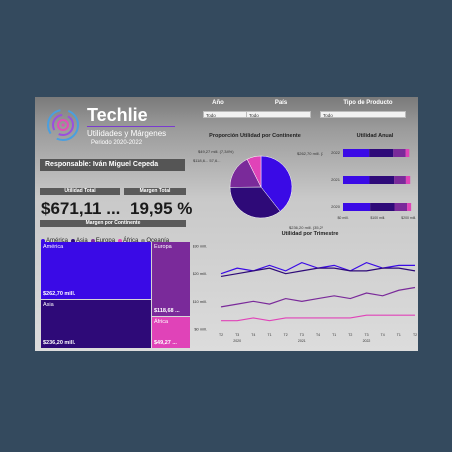  Describe the element at coordinates (117, 115) in the screenshot. I see `brand-name: Techlie` at that location.